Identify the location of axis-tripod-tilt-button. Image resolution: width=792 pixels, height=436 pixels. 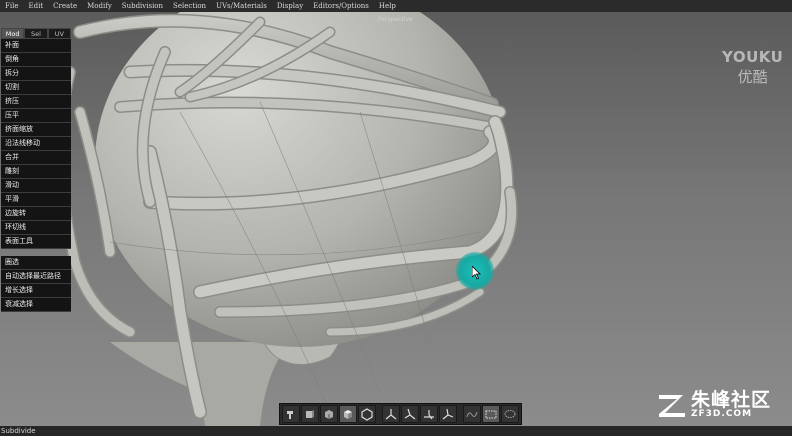
(410, 414).